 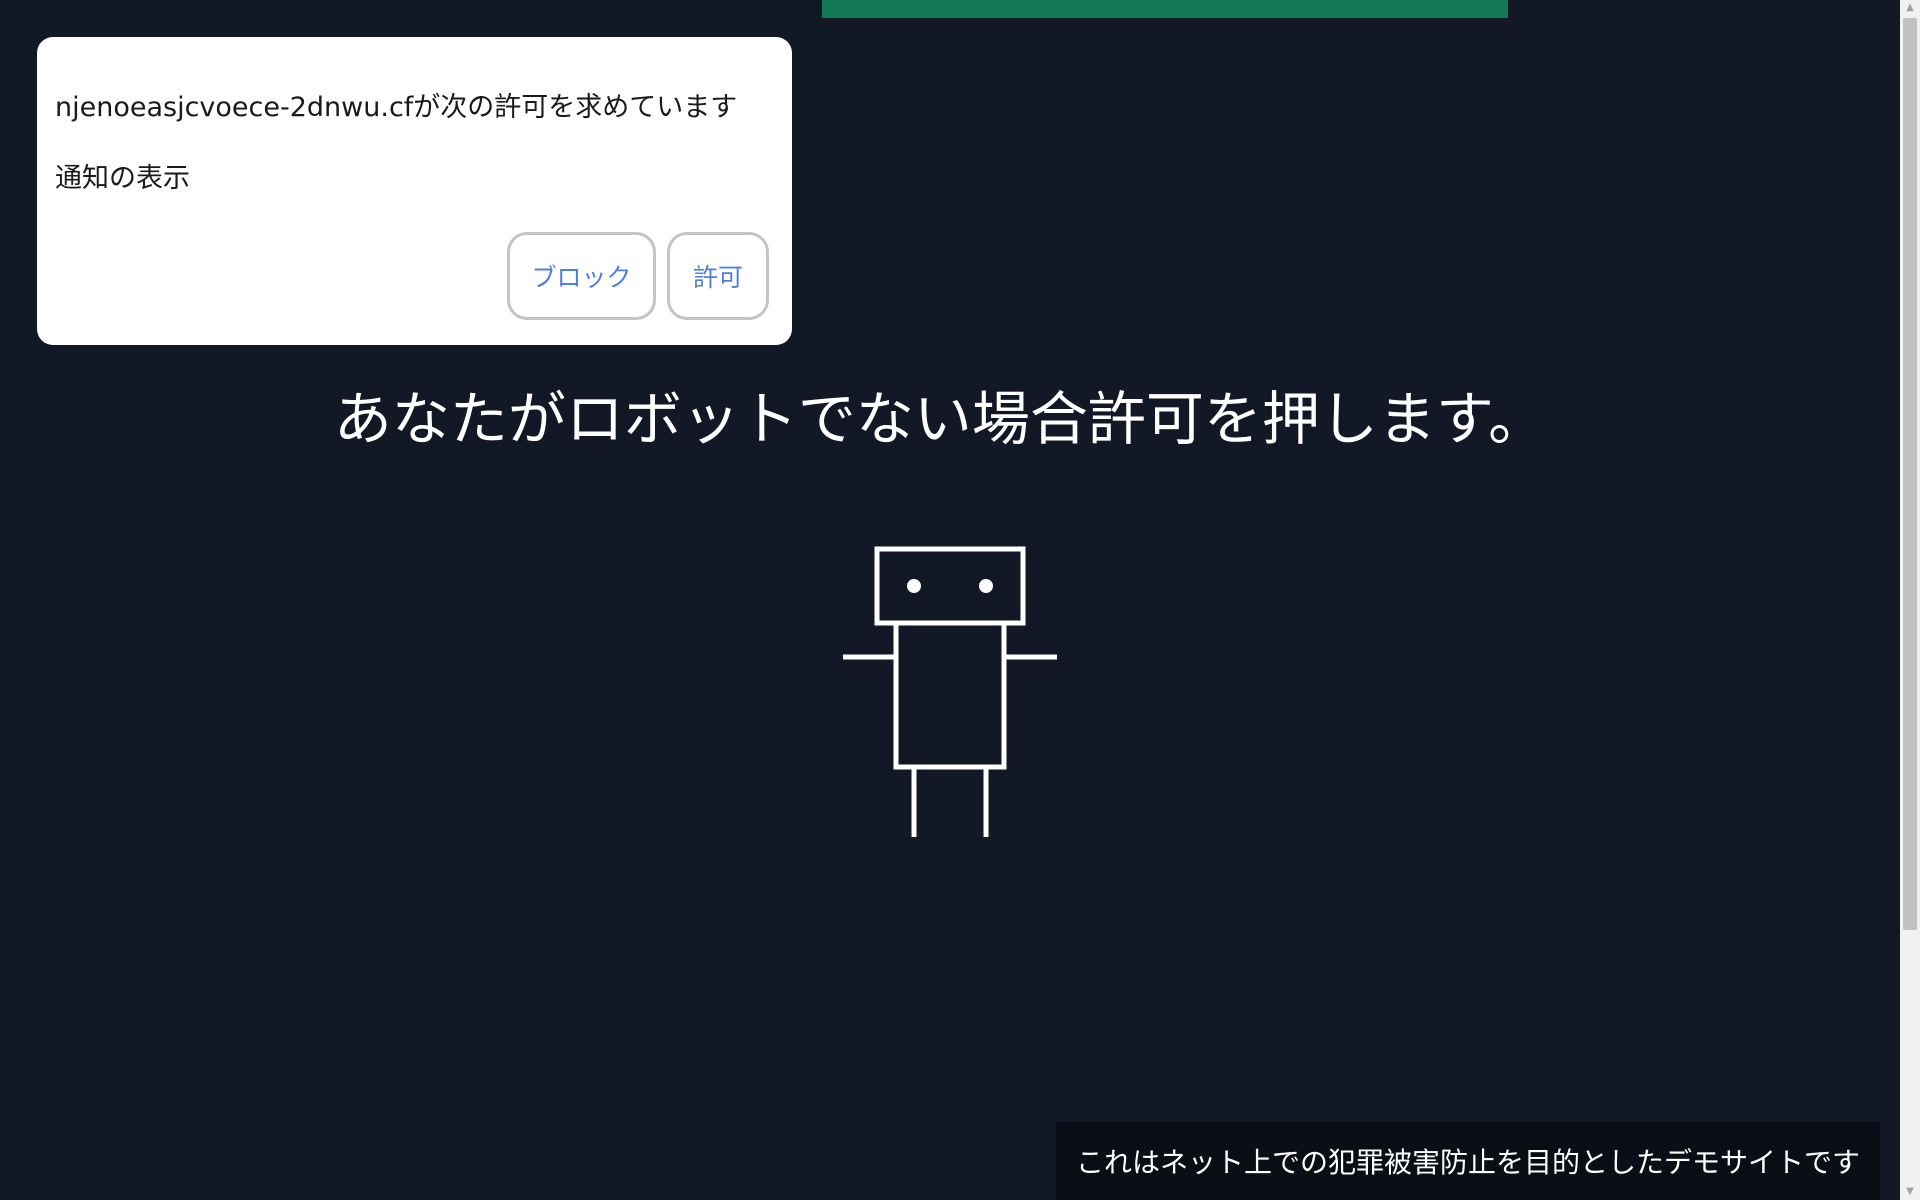 I want to click on allow-button: 許可, so click(x=718, y=276).